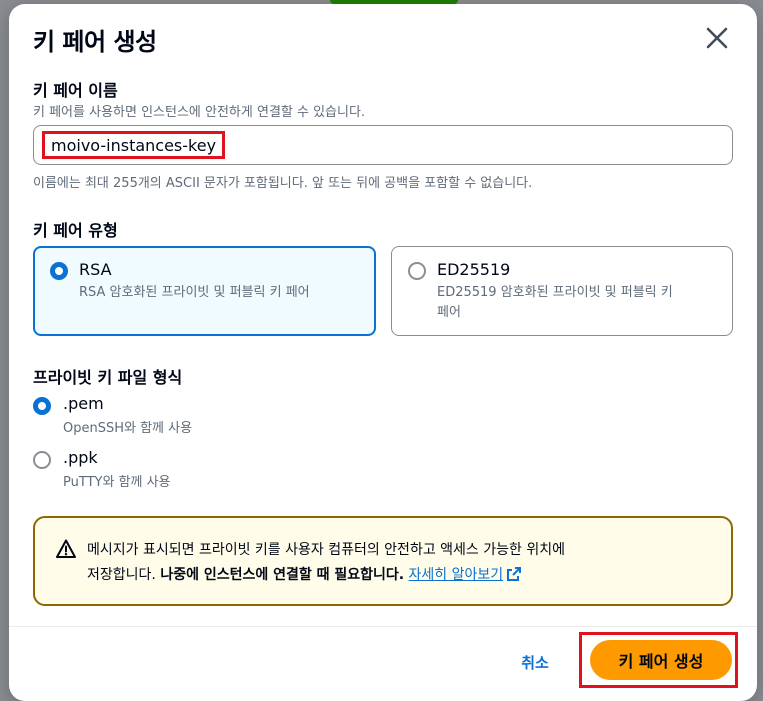 The image size is (763, 701). Describe the element at coordinates (417, 271) in the screenshot. I see `ed25519-radio` at that location.